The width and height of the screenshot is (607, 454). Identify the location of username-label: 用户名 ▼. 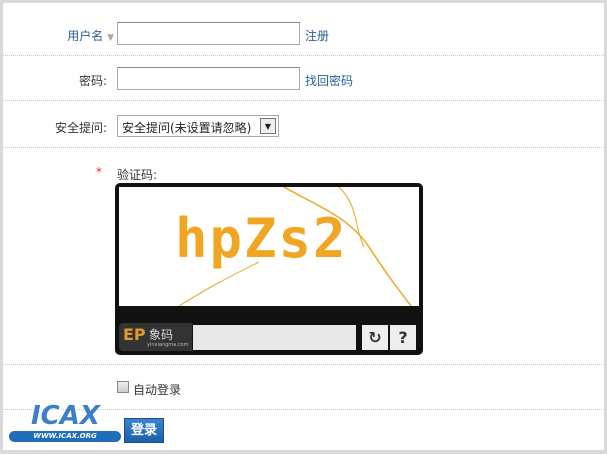
(90, 35).